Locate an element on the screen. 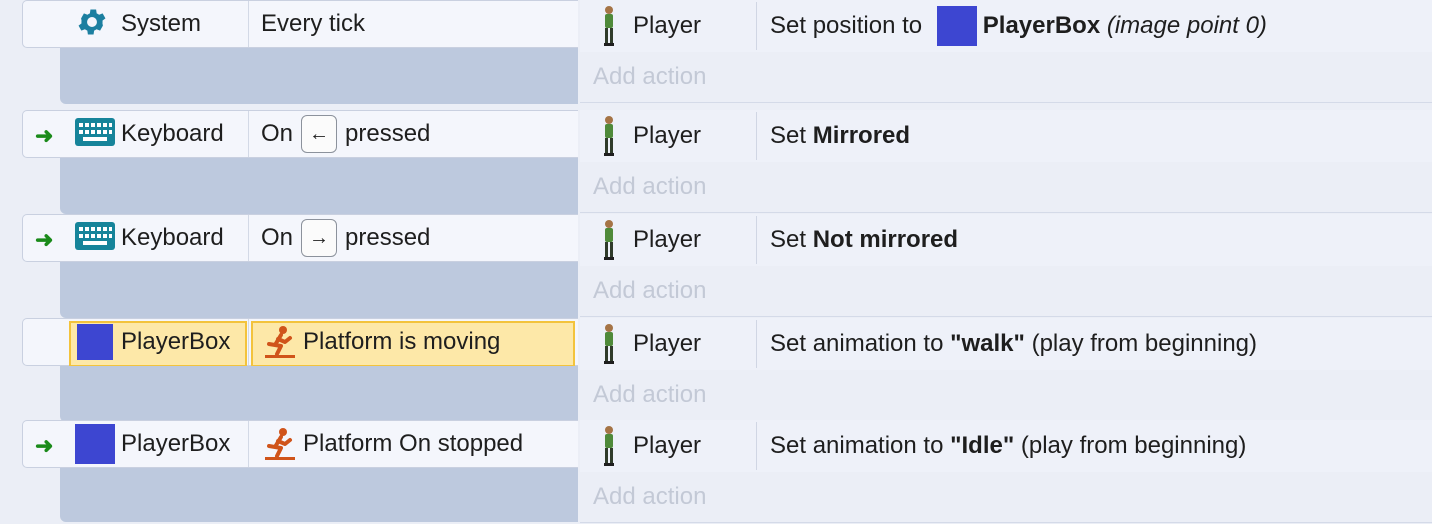 This screenshot has height=524, width=1432. condition-text: Platform On stopped is located at coordinates (393, 444).